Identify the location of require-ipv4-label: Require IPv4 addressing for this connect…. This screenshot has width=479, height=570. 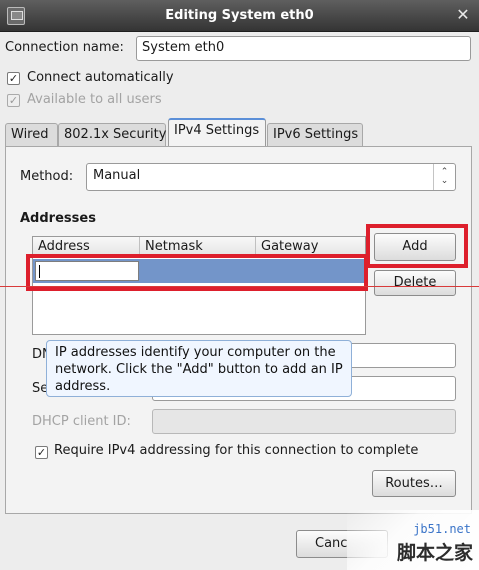
(236, 450).